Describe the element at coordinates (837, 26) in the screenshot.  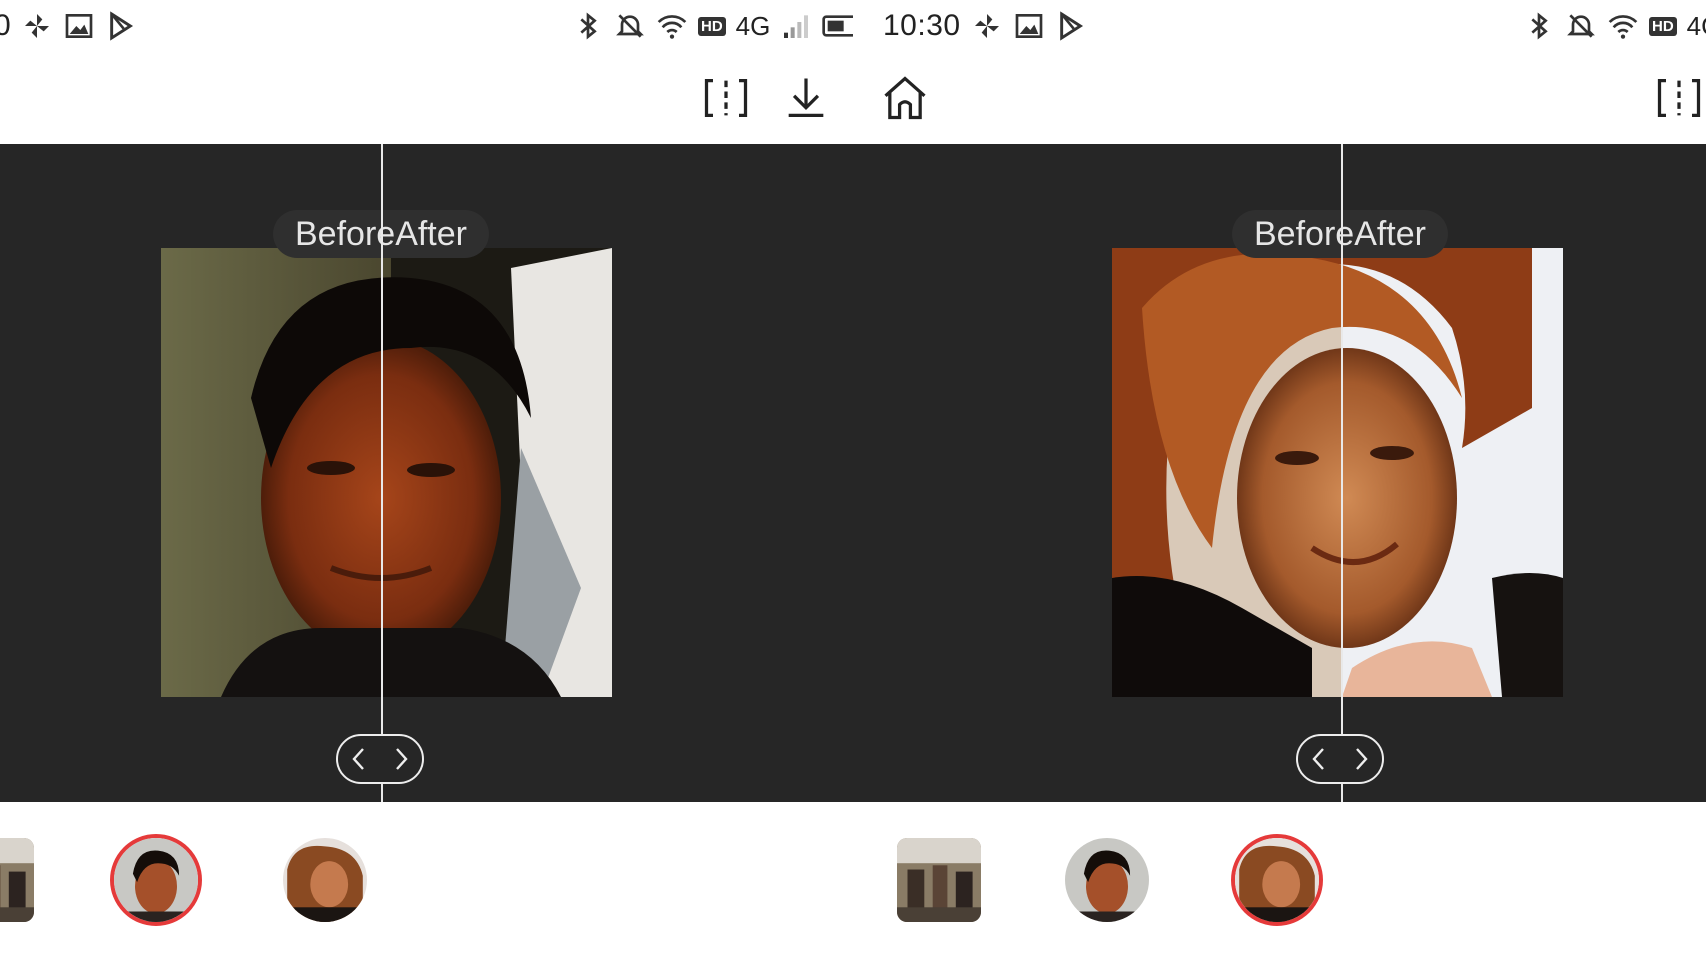
I see `battery-icon` at that location.